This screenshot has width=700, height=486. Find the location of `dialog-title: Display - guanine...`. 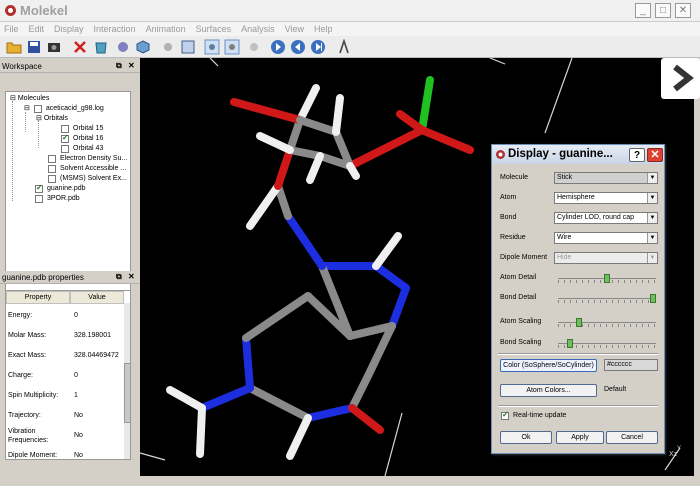

dialog-title: Display - guanine... is located at coordinates (560, 154).